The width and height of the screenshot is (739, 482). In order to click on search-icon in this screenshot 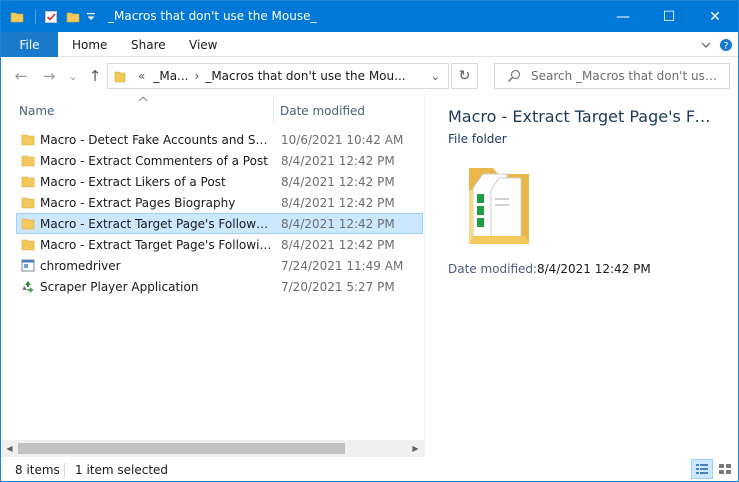, I will do `click(514, 76)`.